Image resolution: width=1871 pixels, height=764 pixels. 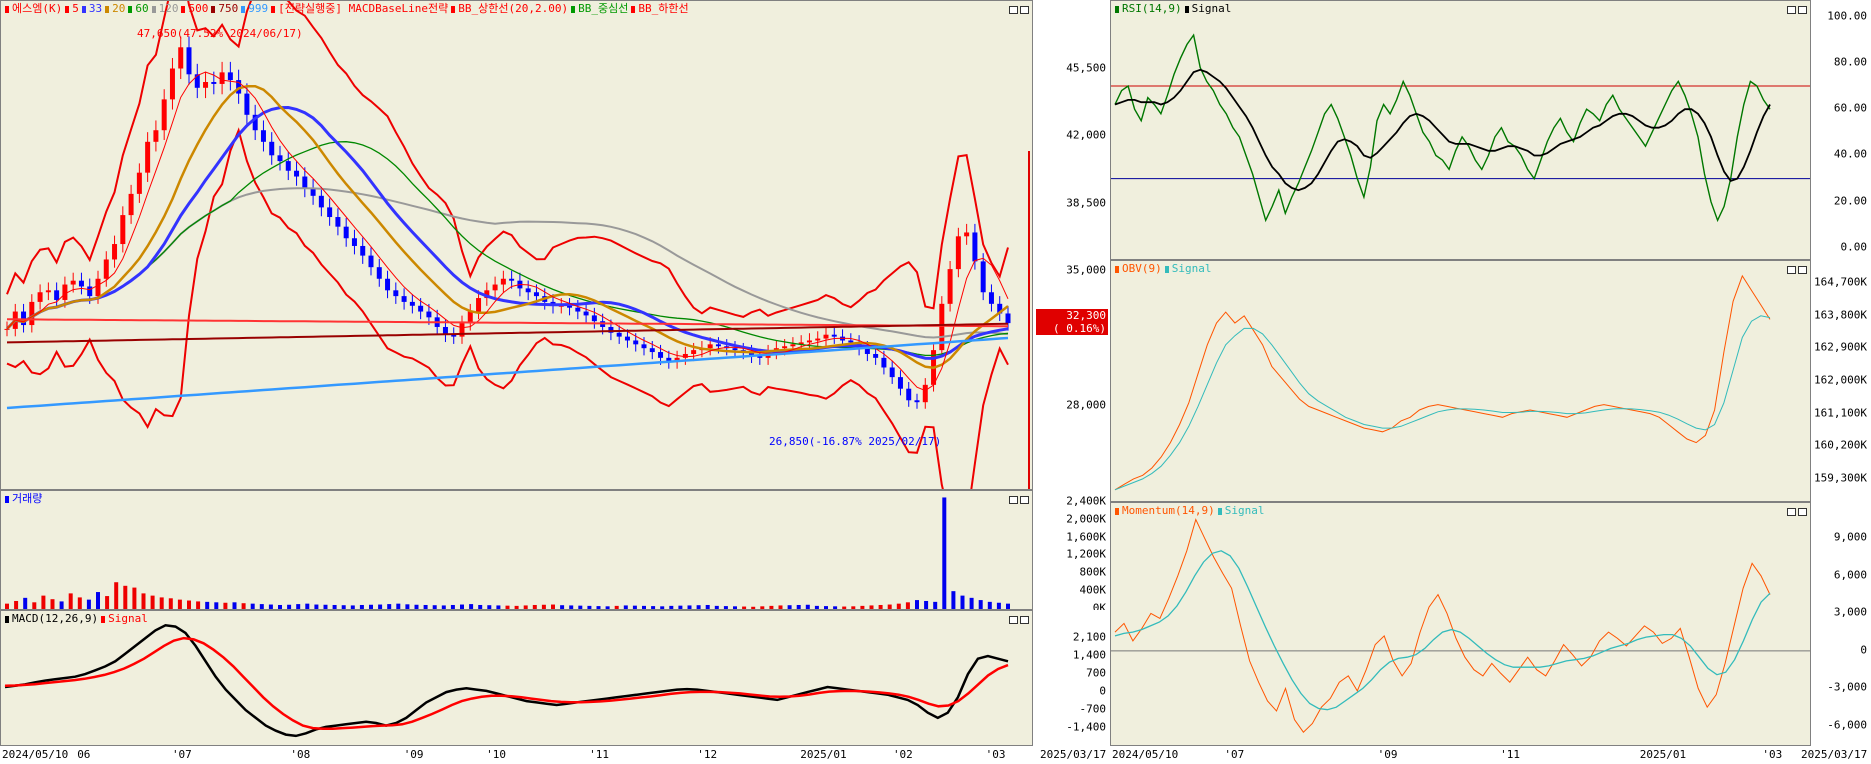 I want to click on x-tick-label: '07, so click(x=1234, y=754).